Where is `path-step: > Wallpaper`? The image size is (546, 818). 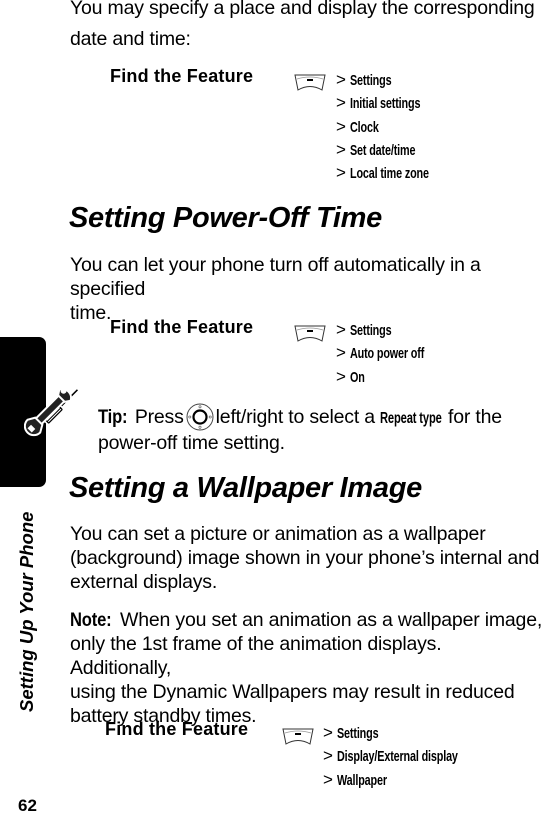 path-step: > Wallpaper is located at coordinates (414, 779).